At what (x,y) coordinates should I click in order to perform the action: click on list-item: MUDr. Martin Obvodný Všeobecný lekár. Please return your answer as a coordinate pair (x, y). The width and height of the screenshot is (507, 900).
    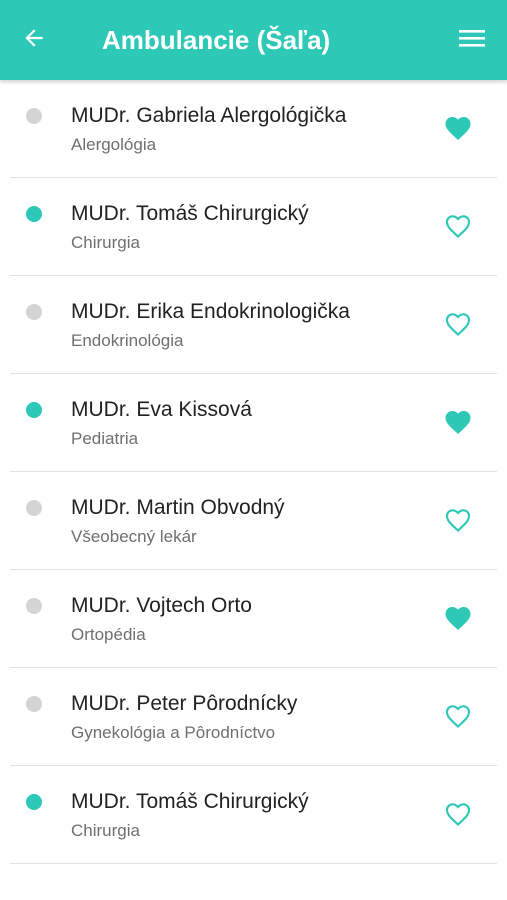
    Looking at the image, I should click on (253, 521).